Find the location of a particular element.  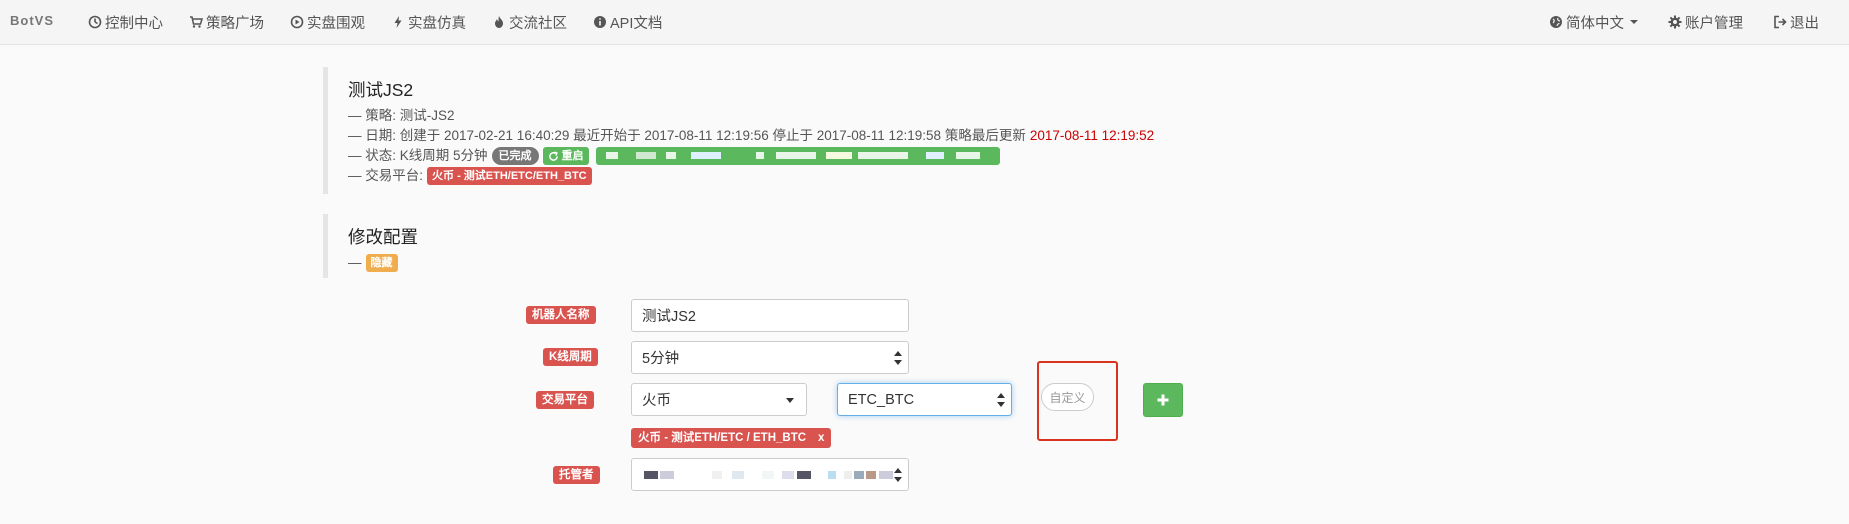

nav-item-community: 交流社区 is located at coordinates (529, 22).